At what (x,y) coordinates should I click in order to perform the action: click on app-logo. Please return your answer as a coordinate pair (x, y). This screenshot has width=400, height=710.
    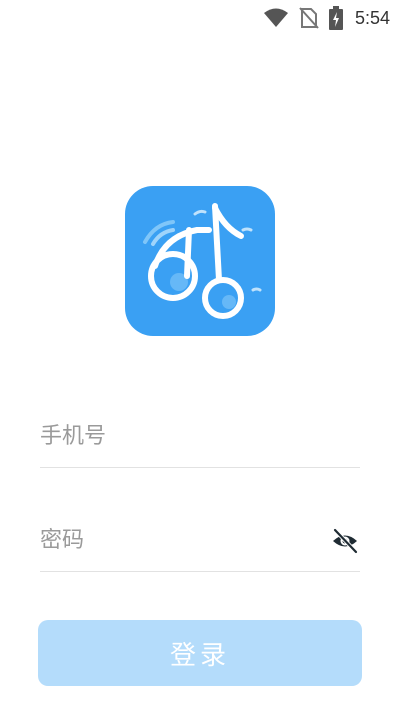
    Looking at the image, I should click on (200, 261).